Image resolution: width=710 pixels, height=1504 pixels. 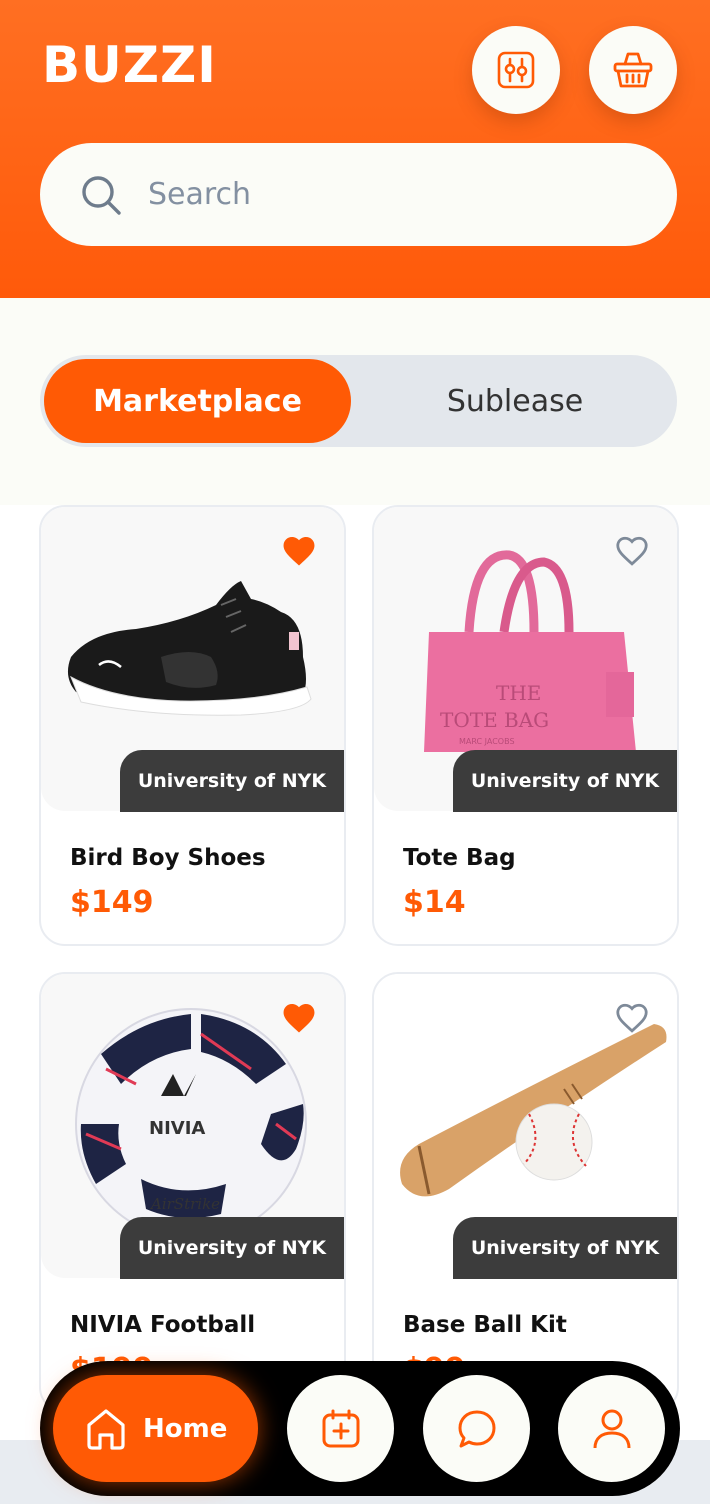 What do you see at coordinates (434, 902) in the screenshot?
I see `product-price: $14` at bounding box center [434, 902].